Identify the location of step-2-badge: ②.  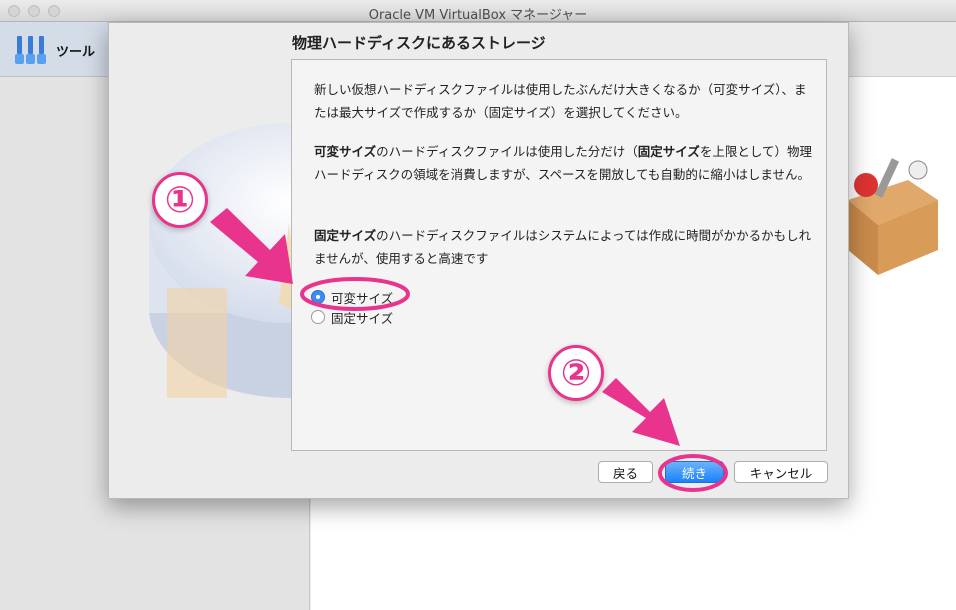
(576, 373).